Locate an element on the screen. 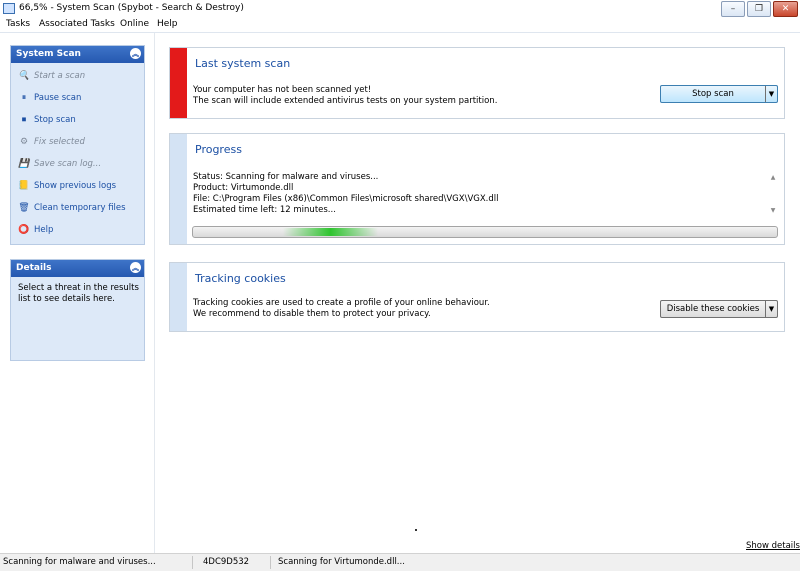 Image resolution: width=800 pixels, height=571 pixels. cleanup-icon: 🗑 is located at coordinates (24, 208).